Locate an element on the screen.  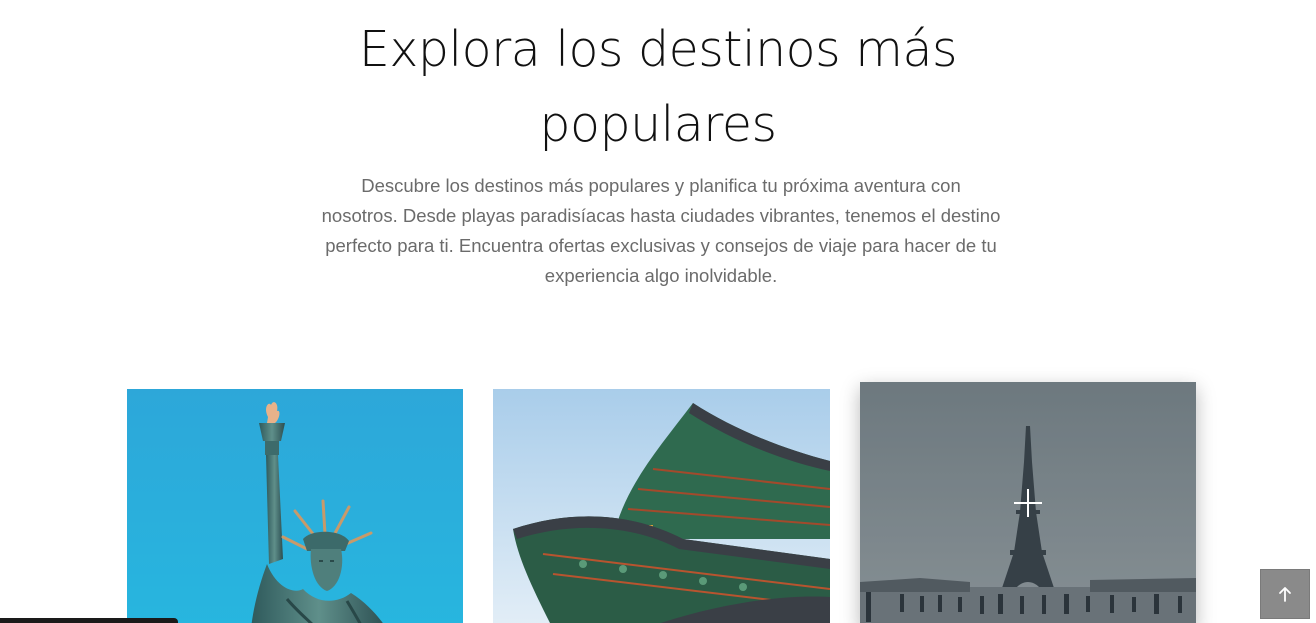
description-line: experiencia algo inolvidable. is located at coordinates (661, 275).